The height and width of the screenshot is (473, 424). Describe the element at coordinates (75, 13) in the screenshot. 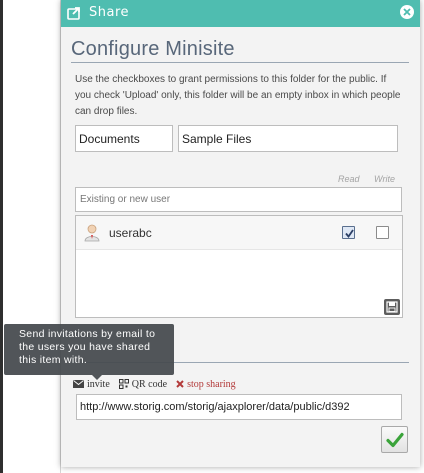

I see `share-icon` at that location.